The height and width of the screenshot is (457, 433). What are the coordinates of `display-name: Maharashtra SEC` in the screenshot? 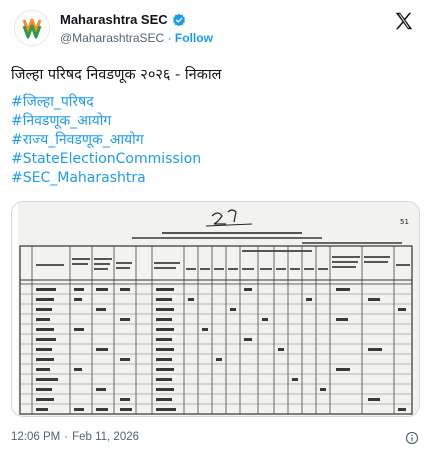 It's located at (114, 19).